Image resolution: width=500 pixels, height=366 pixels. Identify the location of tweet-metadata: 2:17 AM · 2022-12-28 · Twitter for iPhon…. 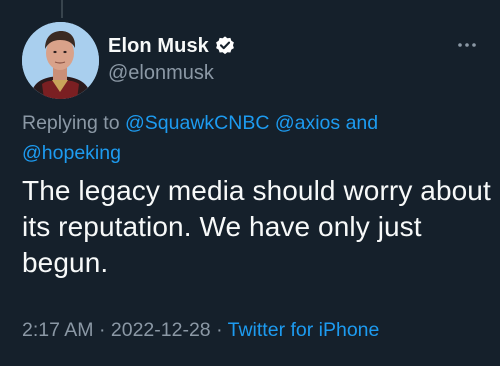
(200, 330).